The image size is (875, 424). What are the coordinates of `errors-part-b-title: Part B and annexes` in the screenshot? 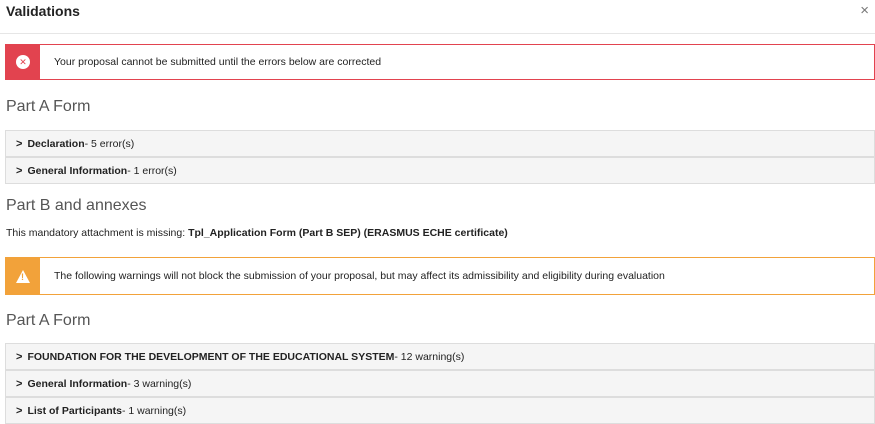 It's located at (76, 205).